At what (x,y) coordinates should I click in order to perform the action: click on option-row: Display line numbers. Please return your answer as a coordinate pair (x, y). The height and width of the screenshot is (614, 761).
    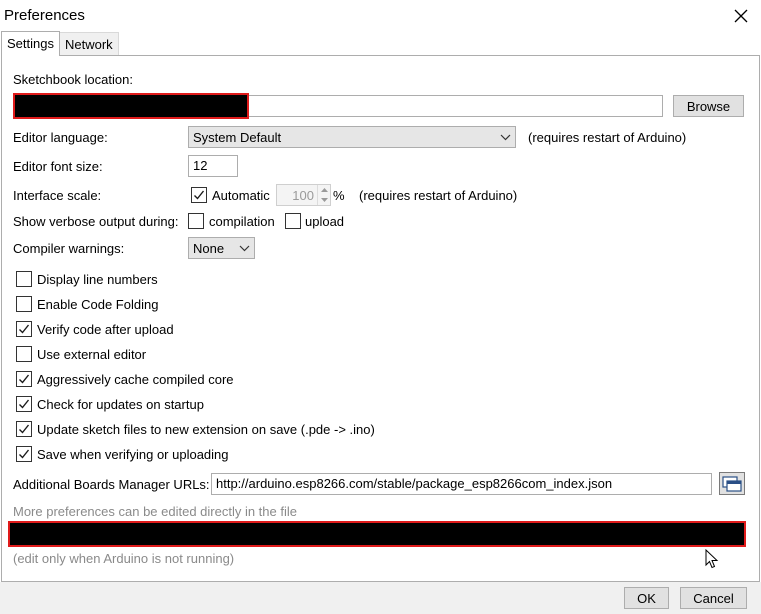
    Looking at the image, I should click on (87, 279).